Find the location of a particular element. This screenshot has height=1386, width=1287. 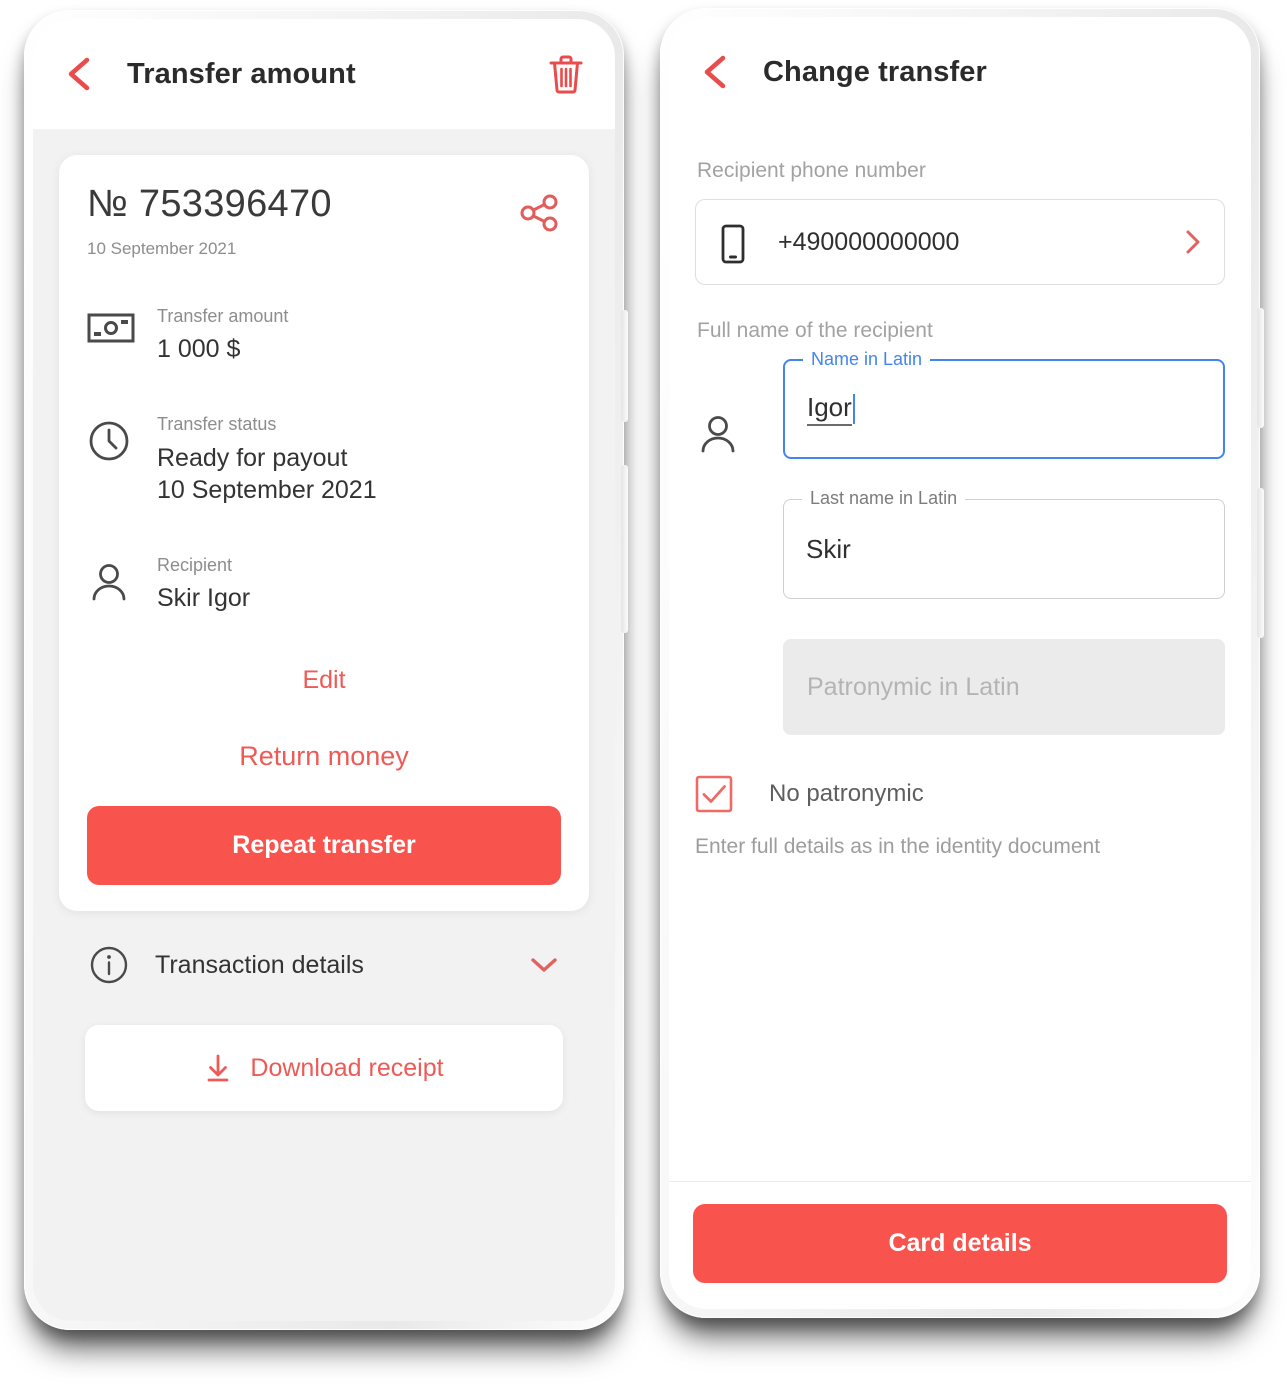

row-value-line2: 10 September 2021 is located at coordinates (267, 489).